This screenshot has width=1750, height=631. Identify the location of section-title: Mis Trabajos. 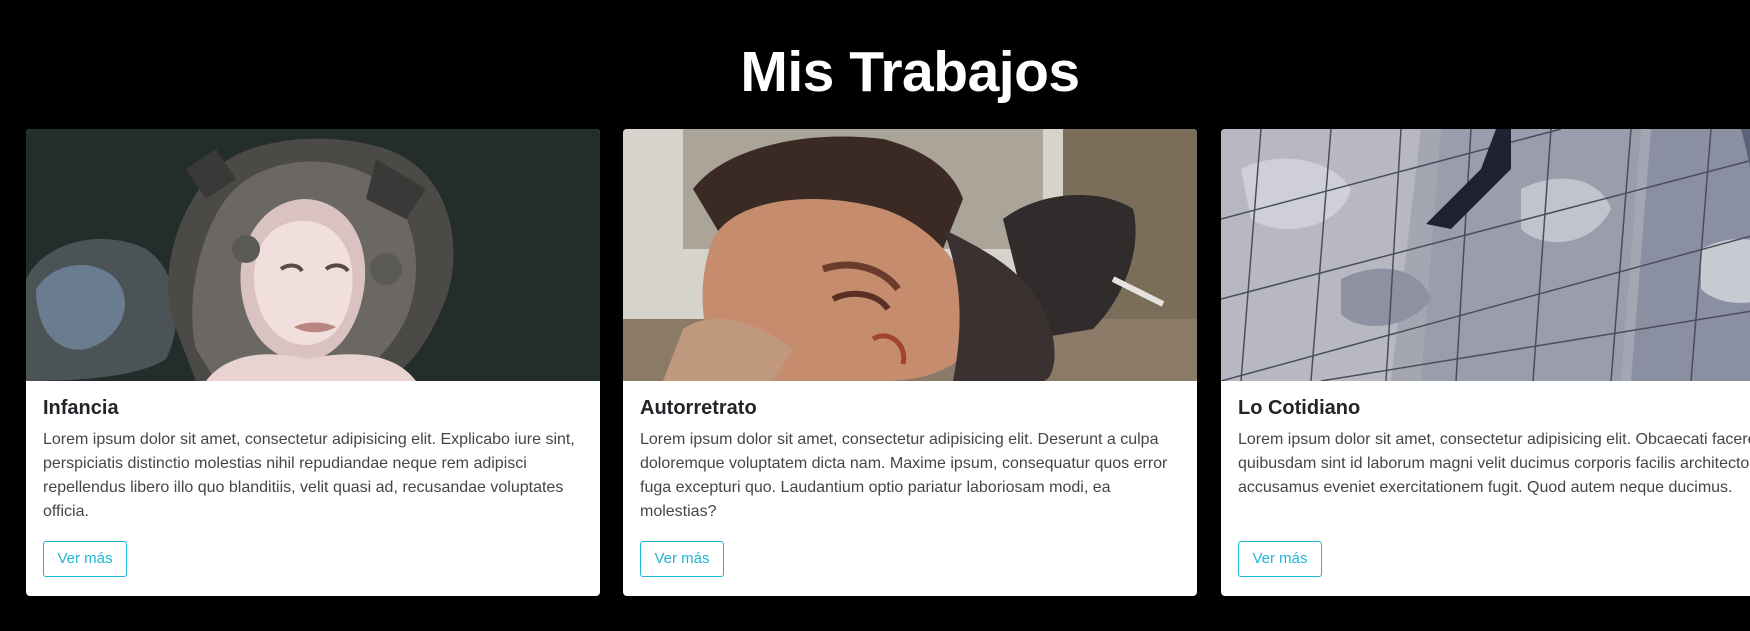
(910, 72).